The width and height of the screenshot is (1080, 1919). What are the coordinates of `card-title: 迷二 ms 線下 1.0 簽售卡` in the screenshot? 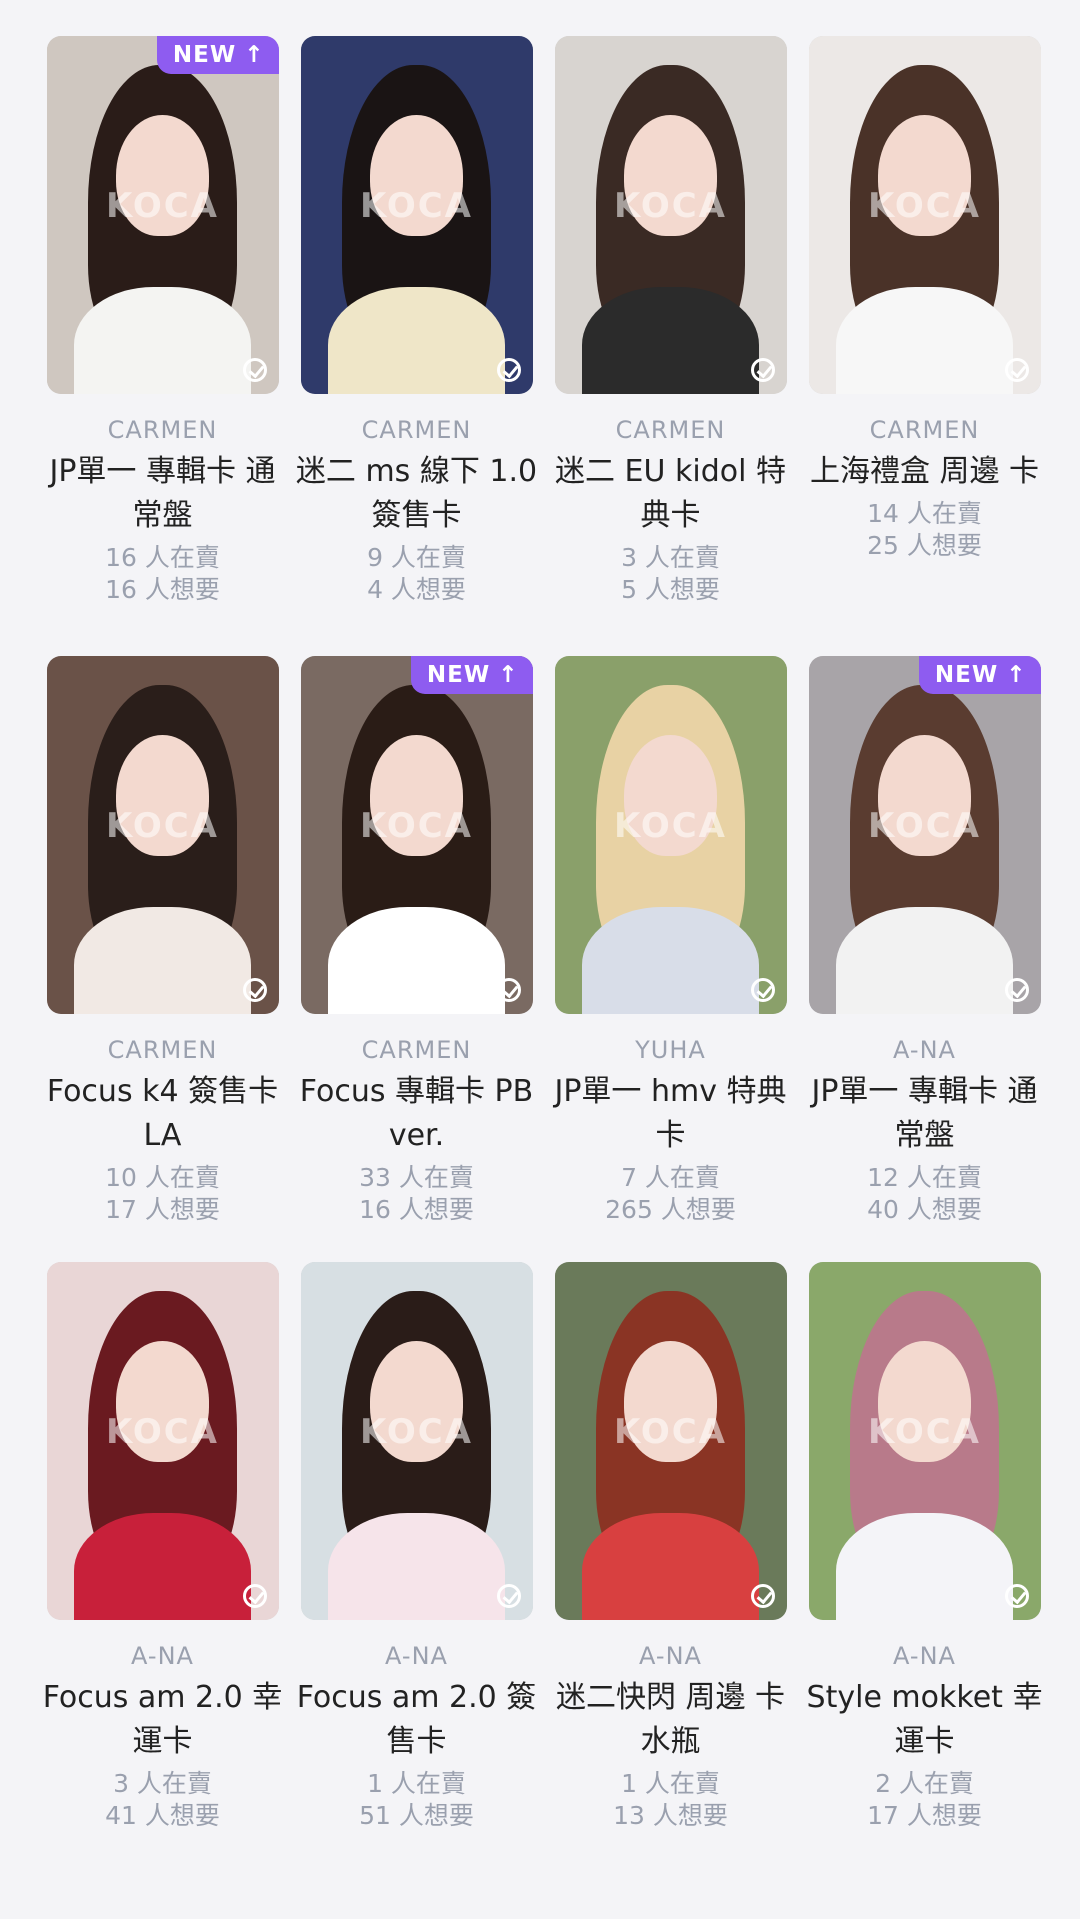 It's located at (416, 493).